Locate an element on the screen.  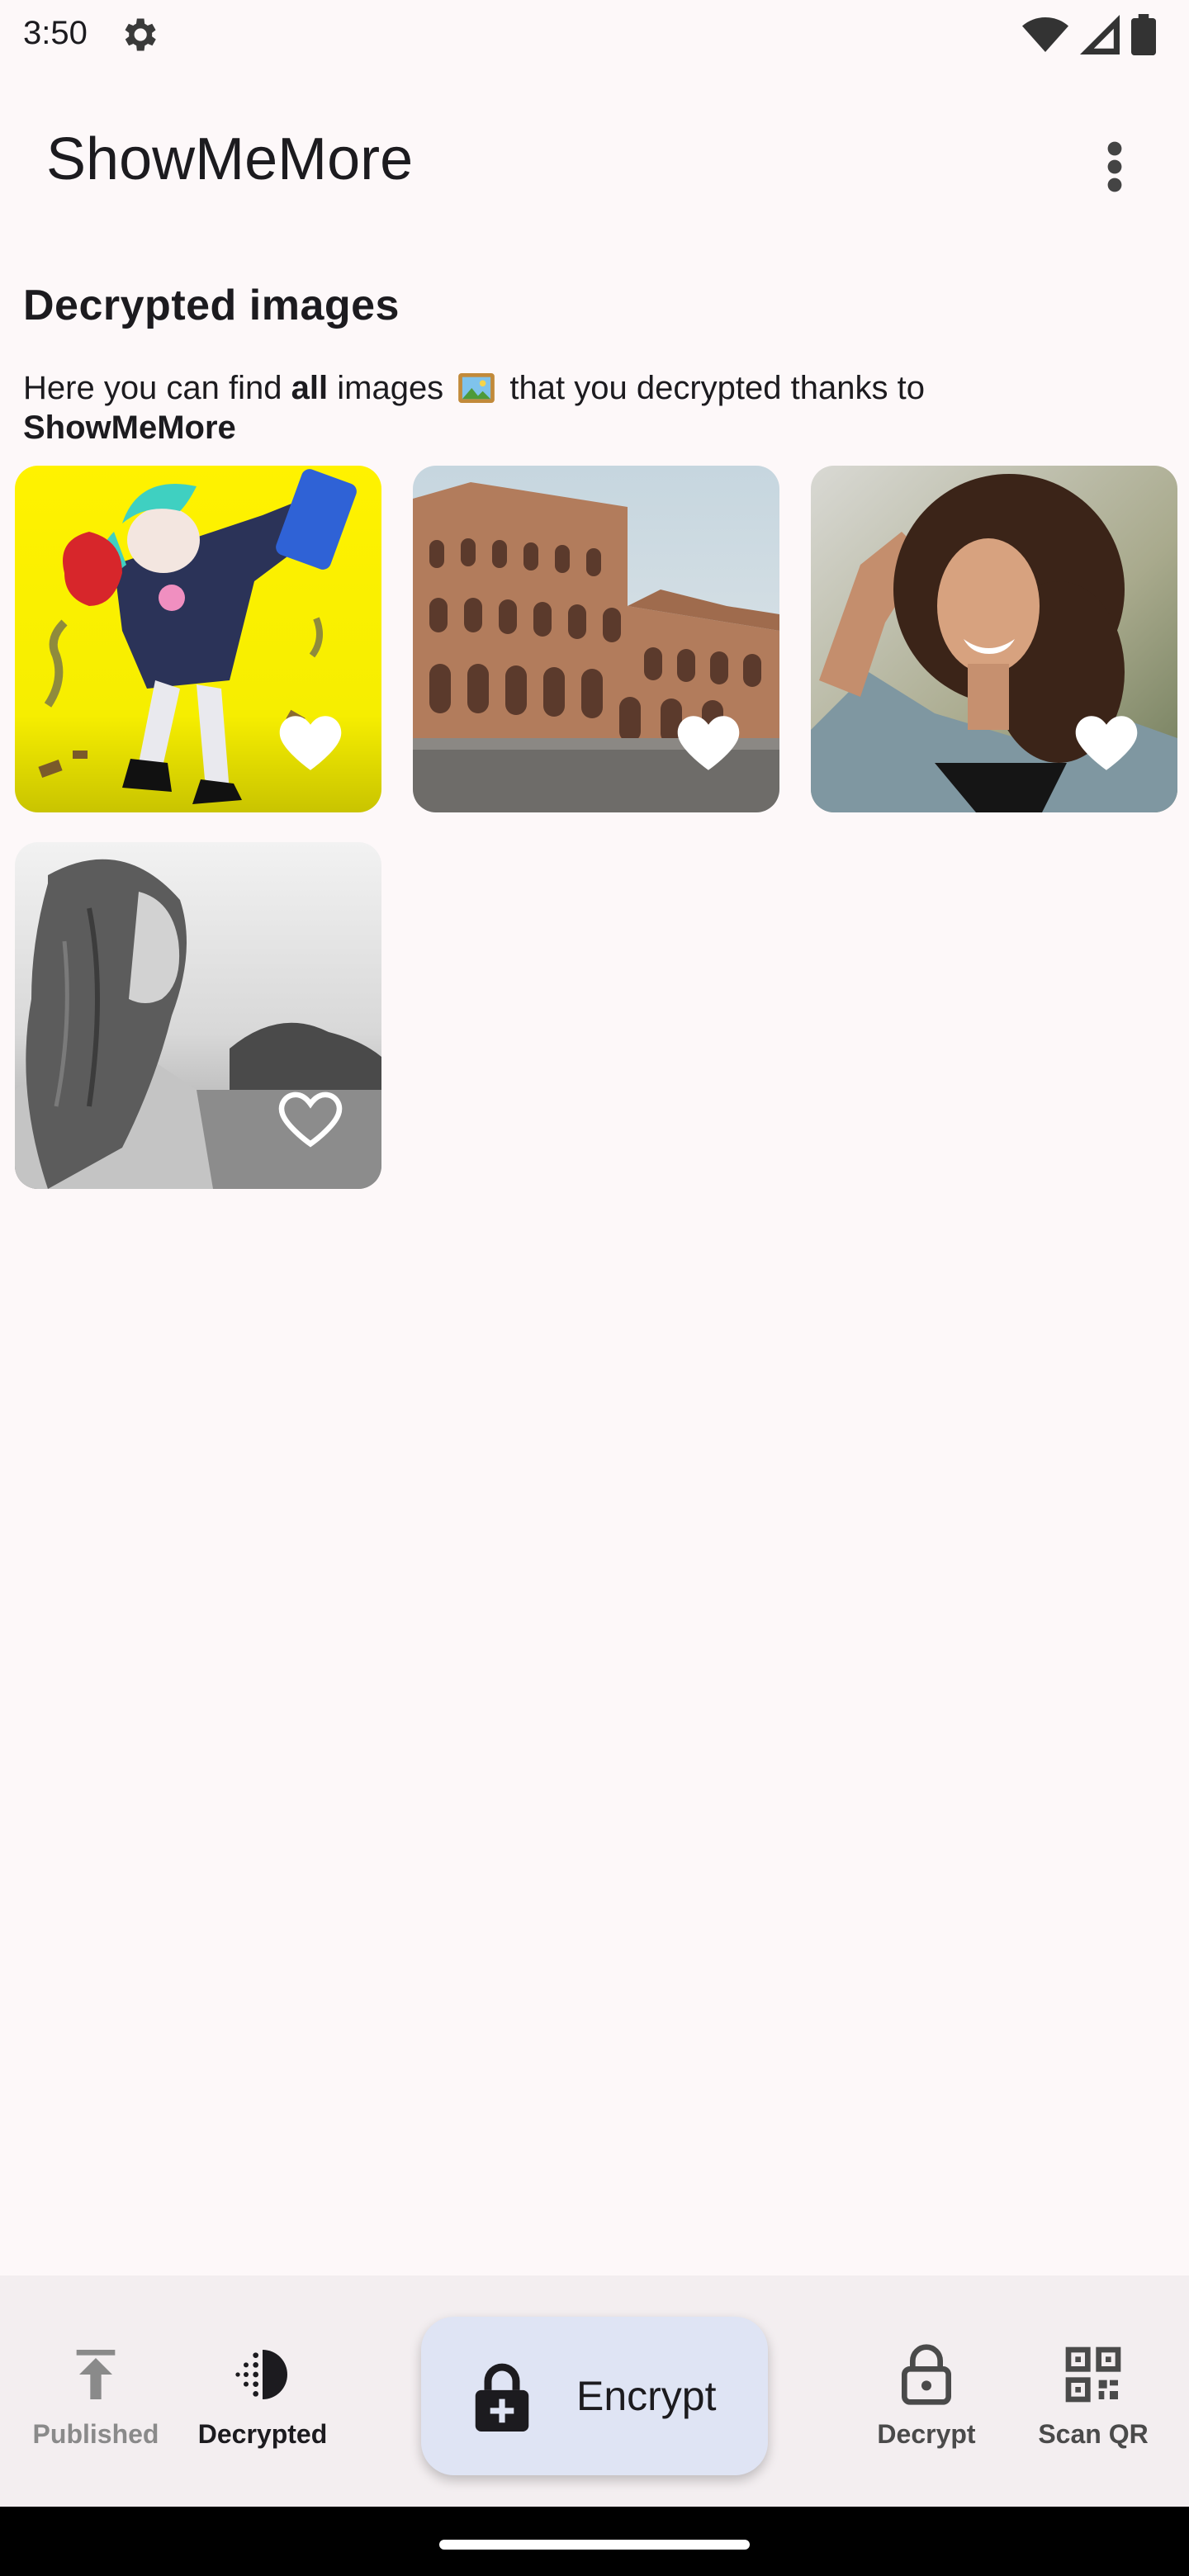
lock-add-icon is located at coordinates (502, 2397).